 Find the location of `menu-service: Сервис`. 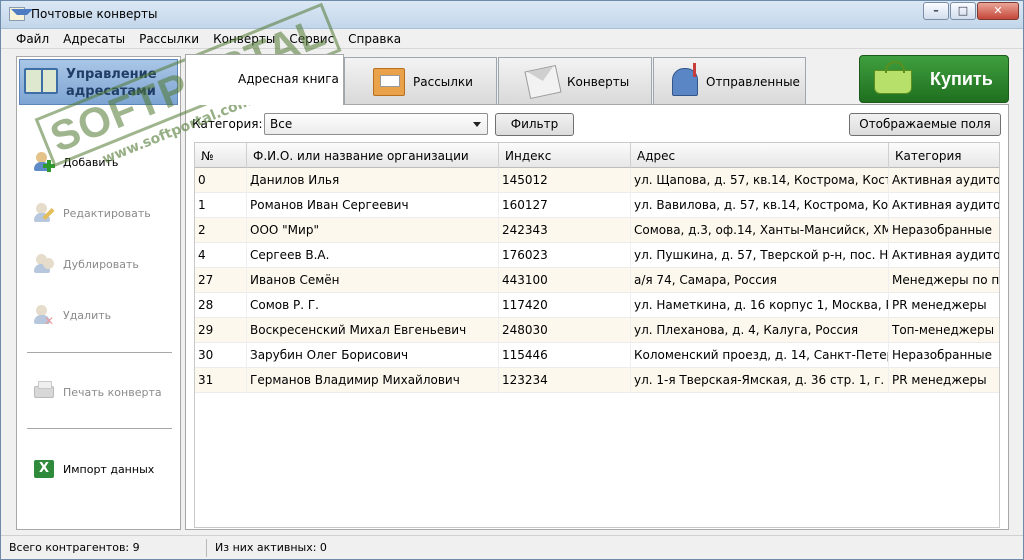

menu-service: Сервис is located at coordinates (311, 38).